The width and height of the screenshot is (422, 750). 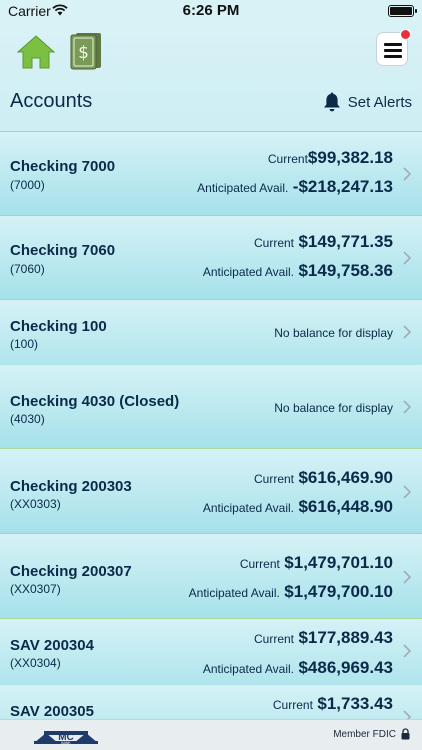 I want to click on anticipated-amount: $616,448.90, so click(x=345, y=506).